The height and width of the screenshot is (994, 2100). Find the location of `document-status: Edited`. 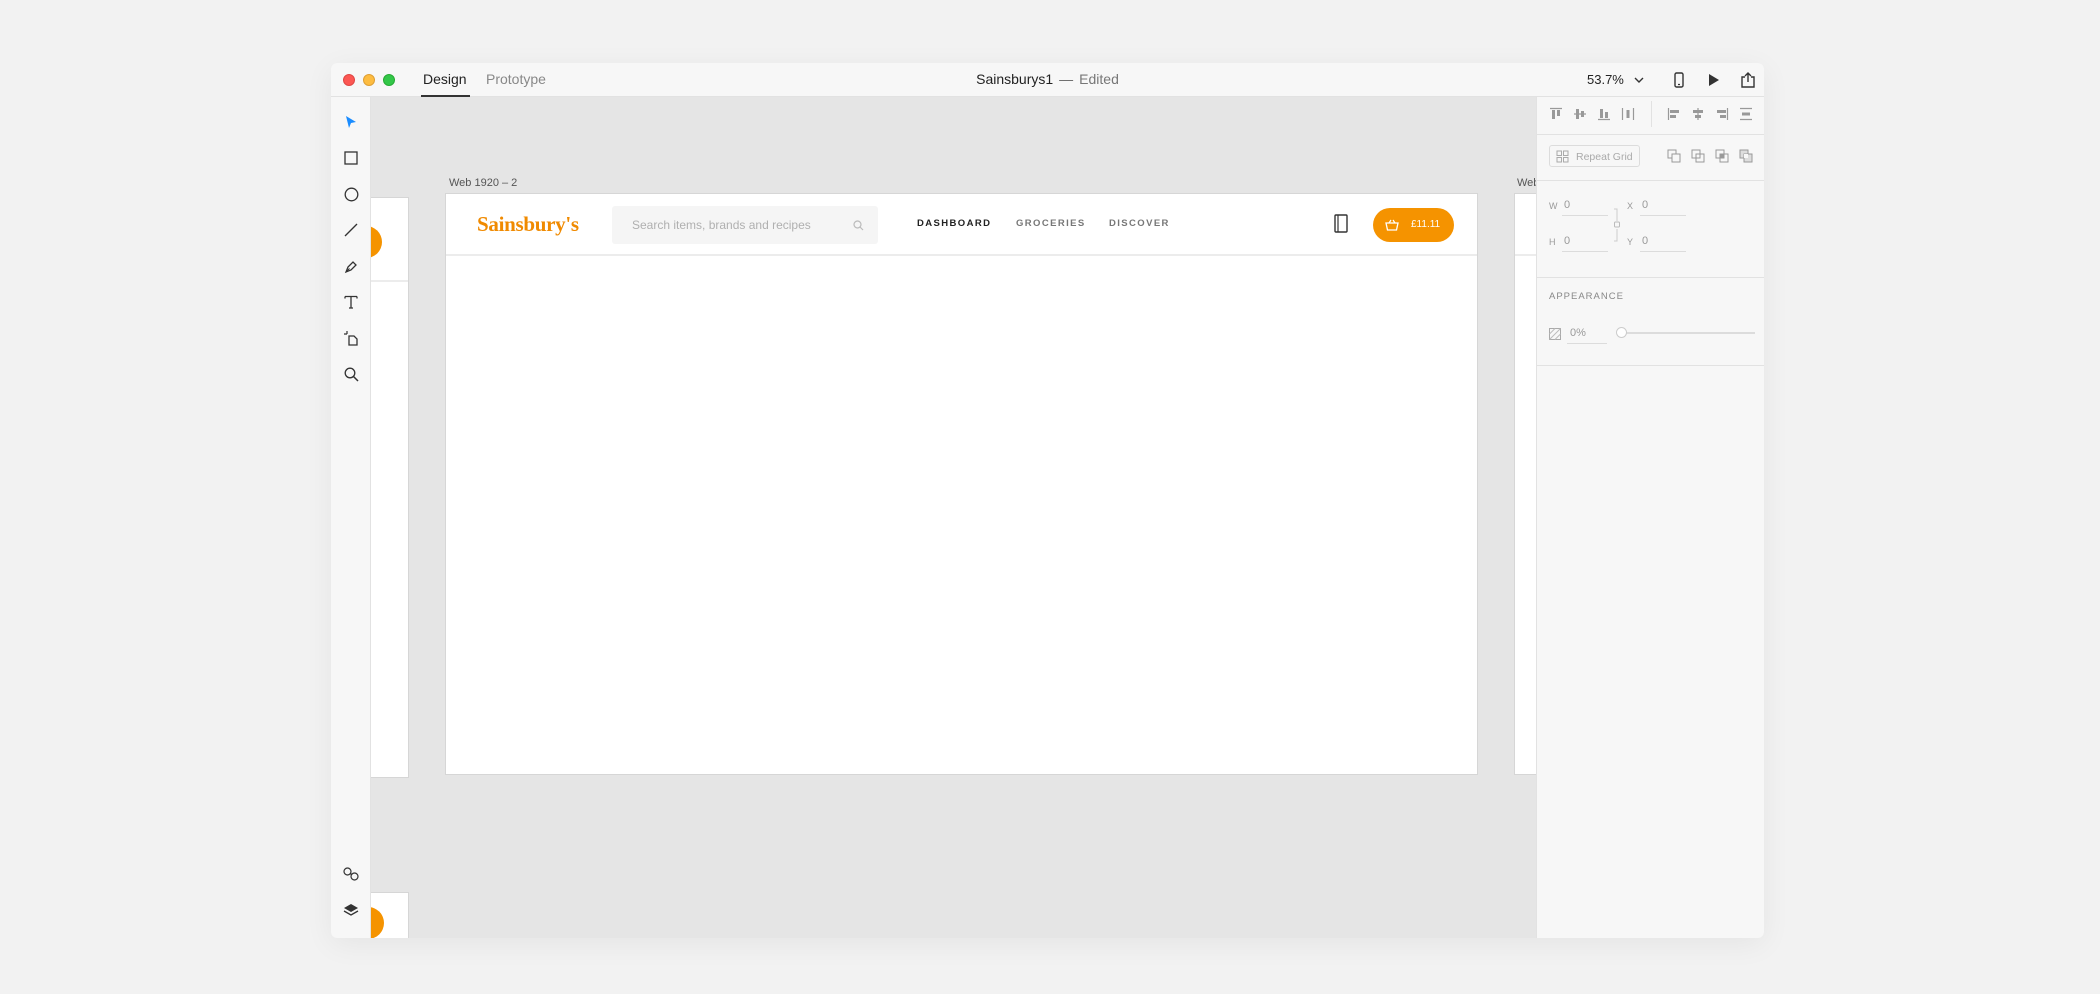

document-status: Edited is located at coordinates (1099, 79).